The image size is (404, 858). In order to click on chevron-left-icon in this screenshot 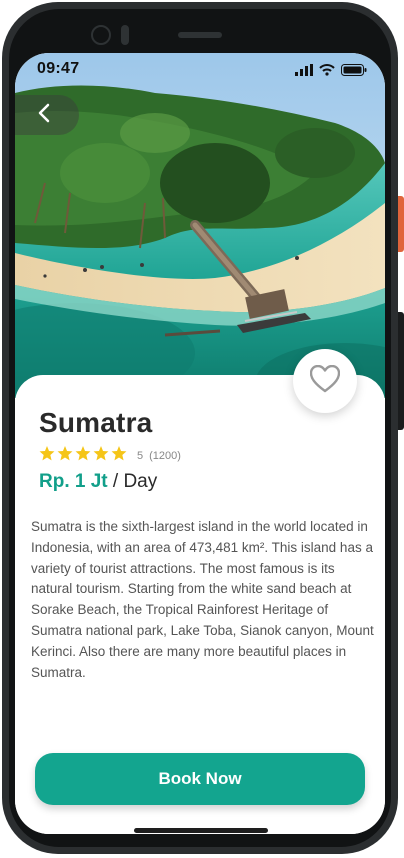, I will do `click(44, 115)`.